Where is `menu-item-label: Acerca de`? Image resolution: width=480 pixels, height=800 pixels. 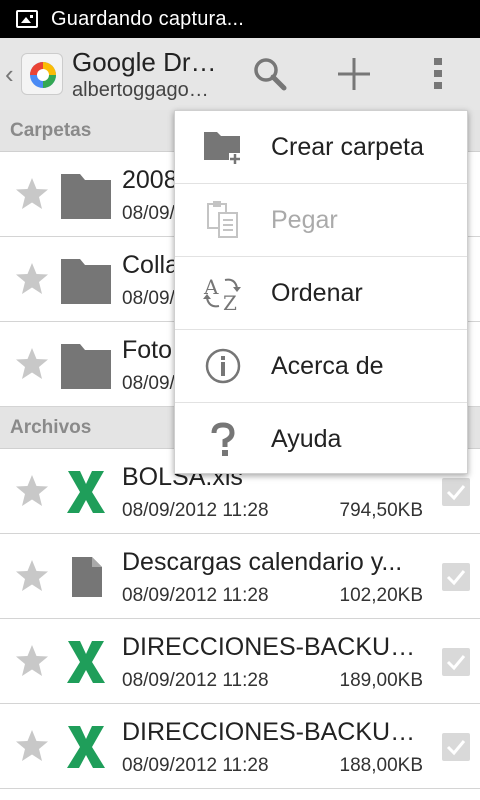 menu-item-label: Acerca de is located at coordinates (327, 365).